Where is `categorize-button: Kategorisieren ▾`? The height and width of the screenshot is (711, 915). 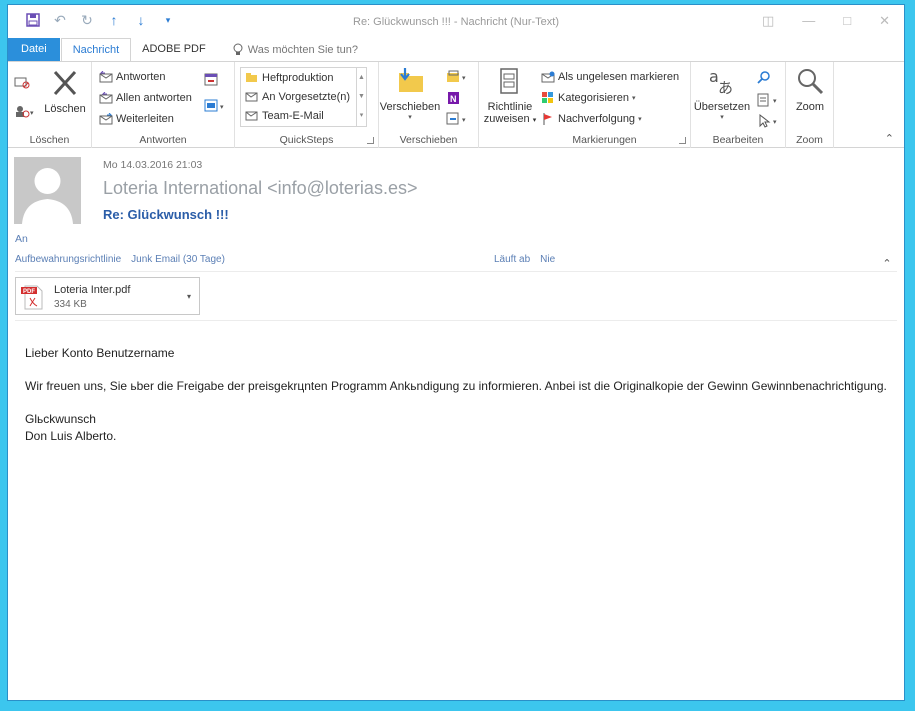 categorize-button: Kategorisieren ▾ is located at coordinates (588, 98).